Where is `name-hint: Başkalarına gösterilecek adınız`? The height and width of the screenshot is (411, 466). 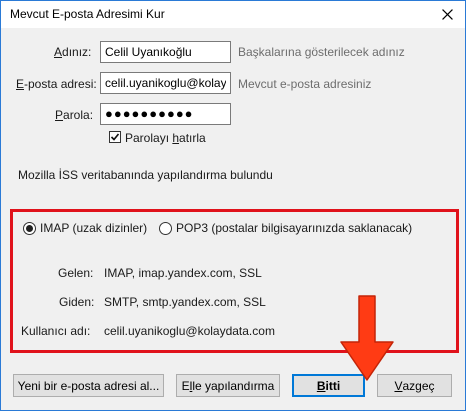
name-hint: Başkalarına gösterilecek adınız is located at coordinates (321, 52).